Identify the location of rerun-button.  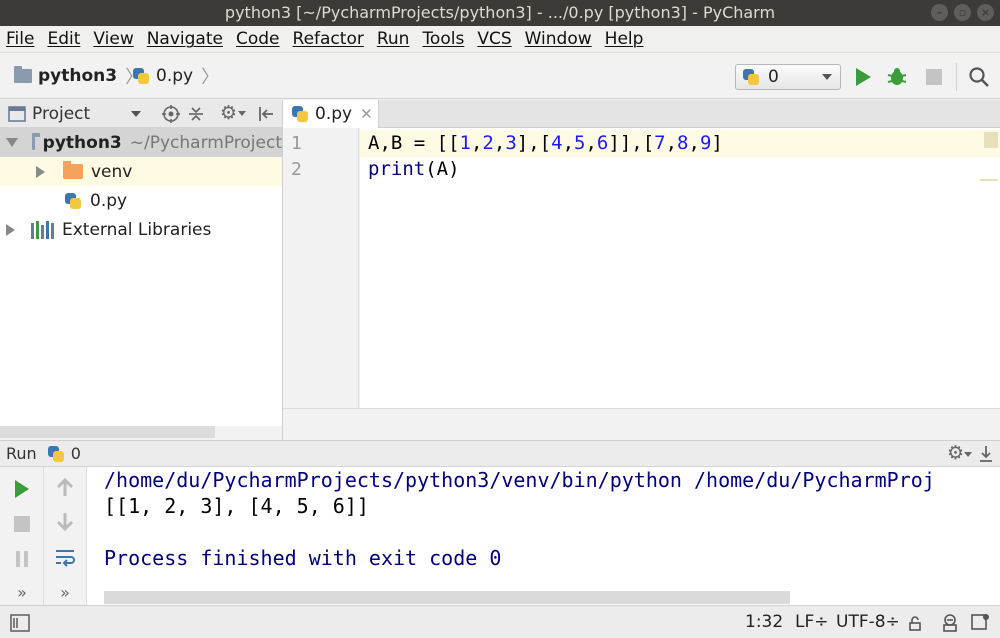
(22, 489).